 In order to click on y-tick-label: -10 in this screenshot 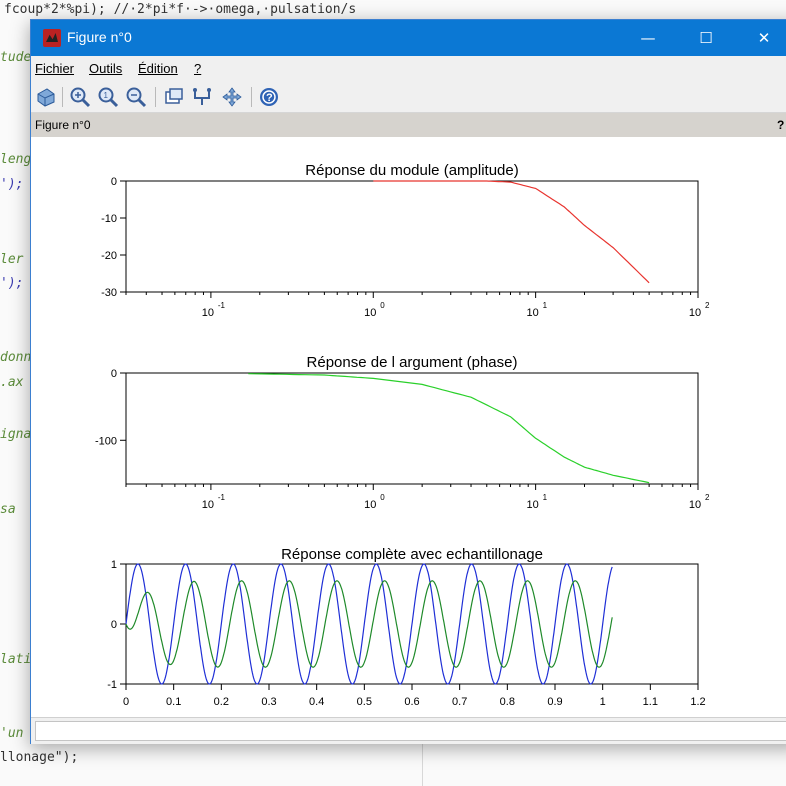, I will do `click(109, 219)`.